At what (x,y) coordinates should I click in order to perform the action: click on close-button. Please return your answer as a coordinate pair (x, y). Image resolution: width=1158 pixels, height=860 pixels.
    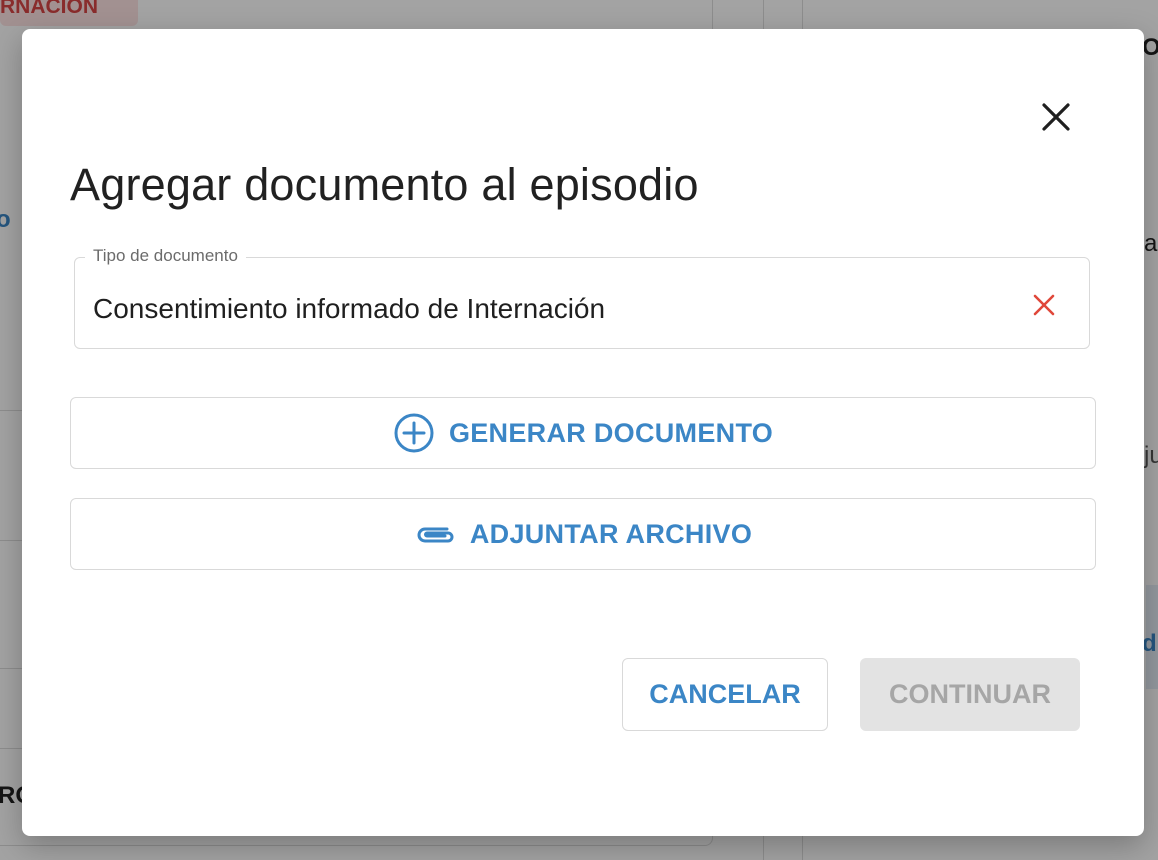
    Looking at the image, I should click on (1056, 117).